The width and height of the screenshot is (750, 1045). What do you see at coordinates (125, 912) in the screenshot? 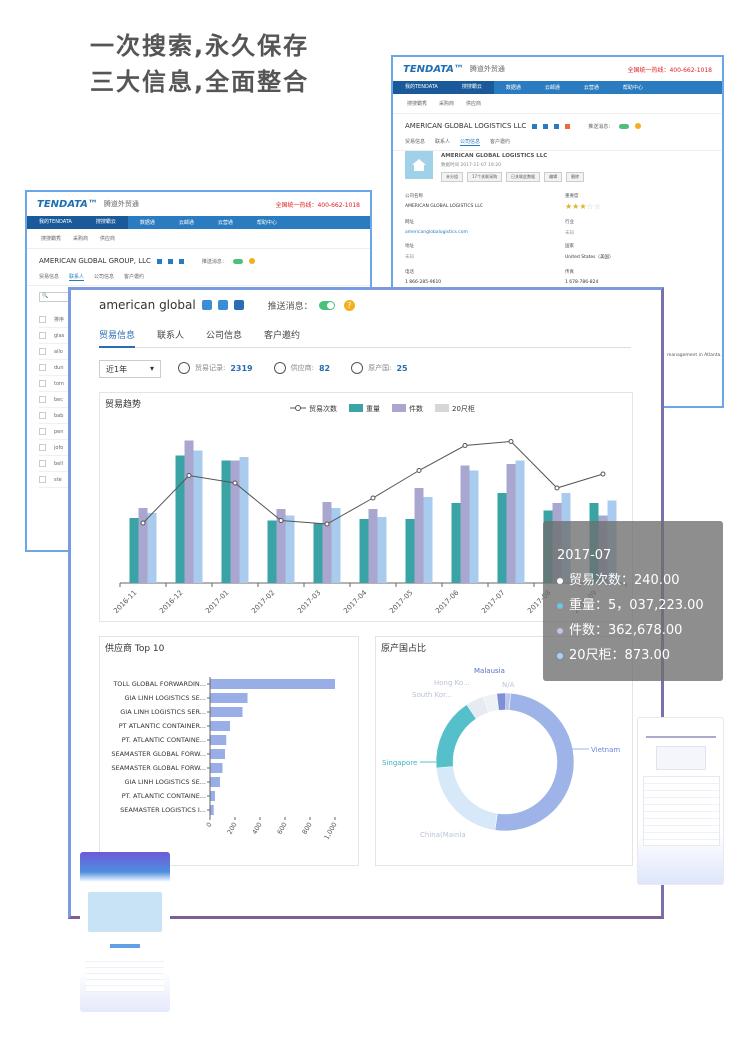
I see `world-map-thumbnail` at bounding box center [125, 912].